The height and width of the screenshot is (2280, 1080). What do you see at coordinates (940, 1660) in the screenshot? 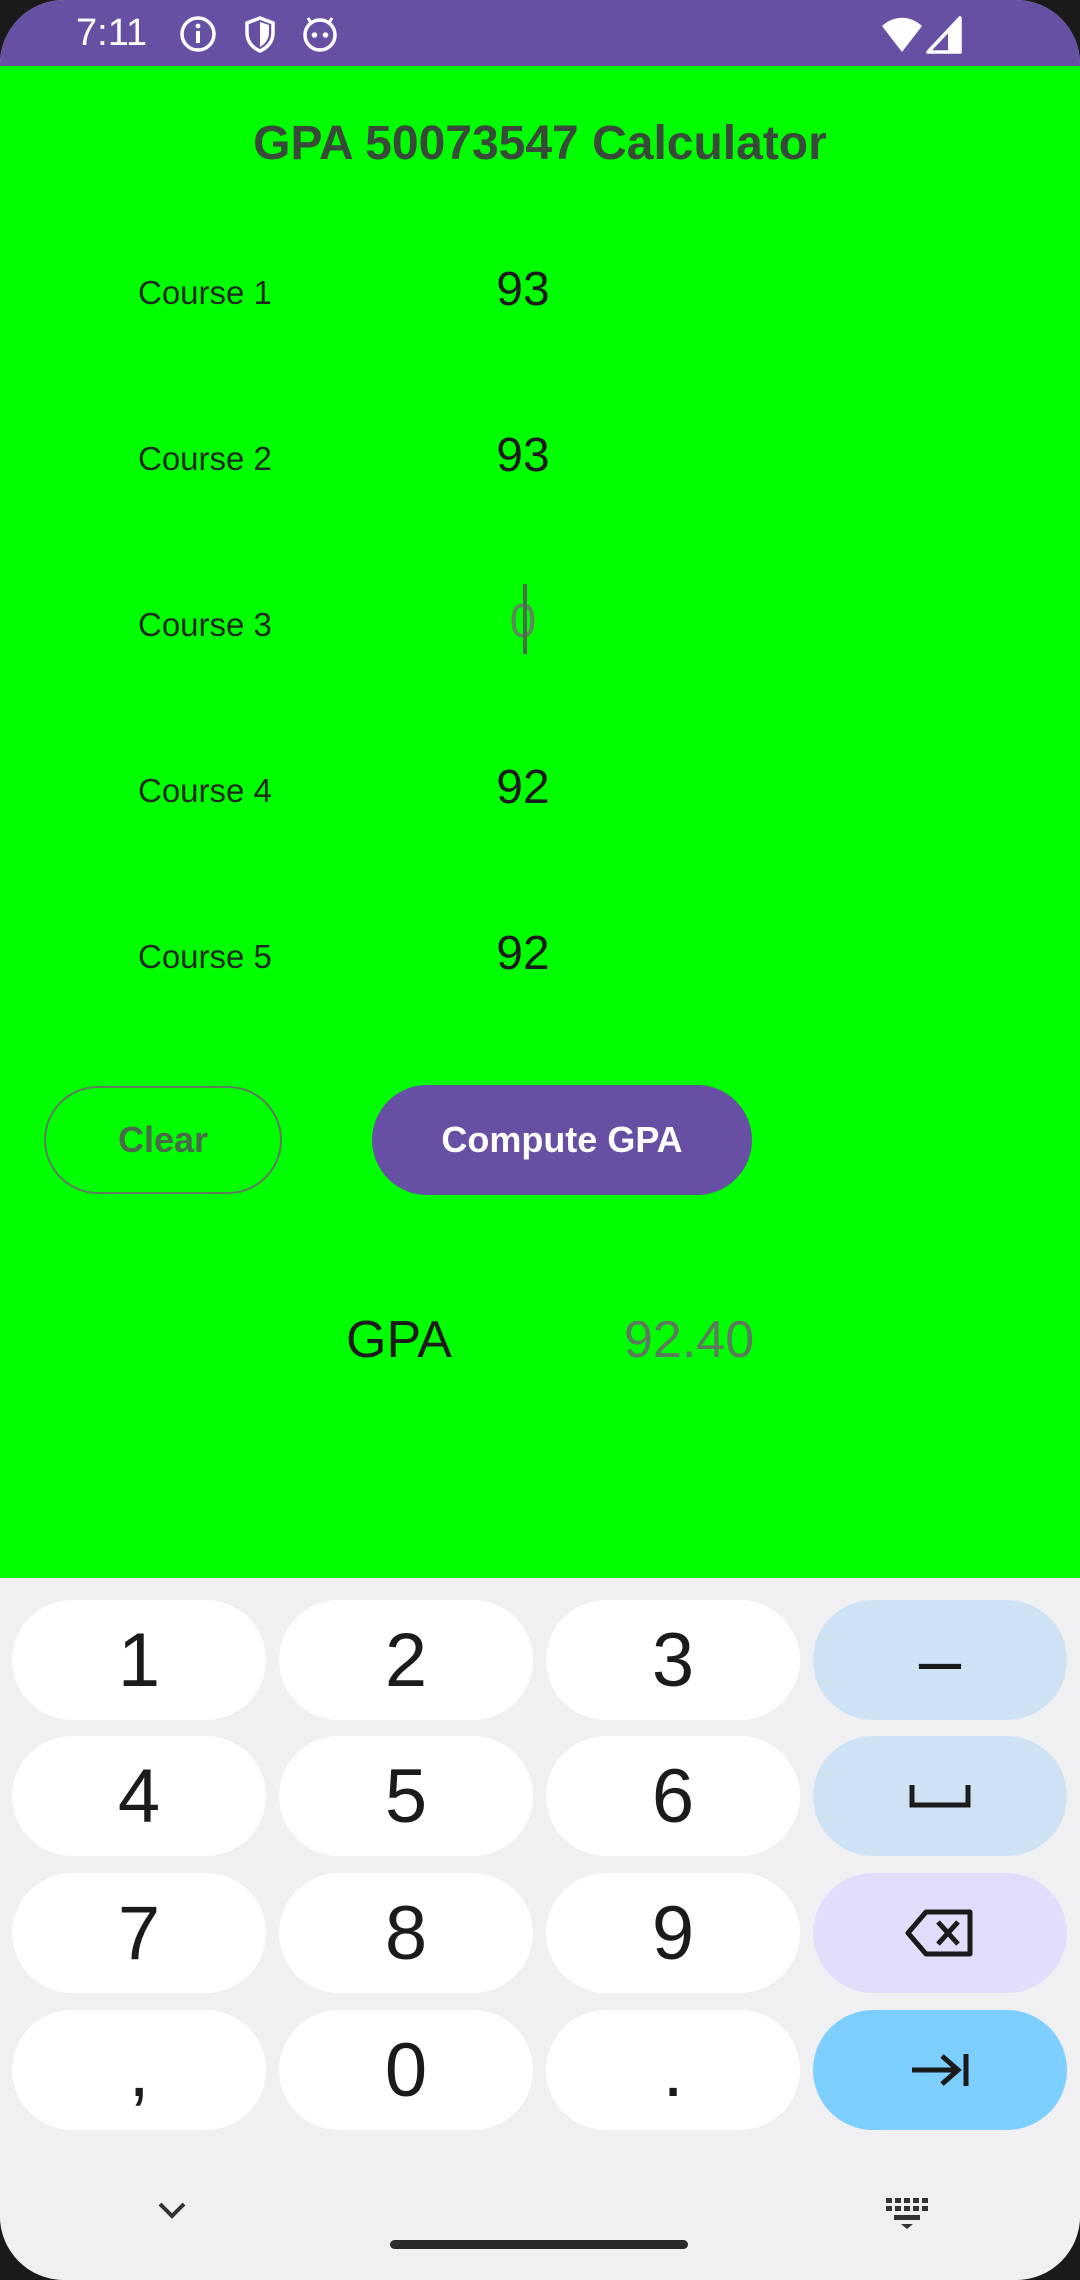
I see `key-minus: –` at bounding box center [940, 1660].